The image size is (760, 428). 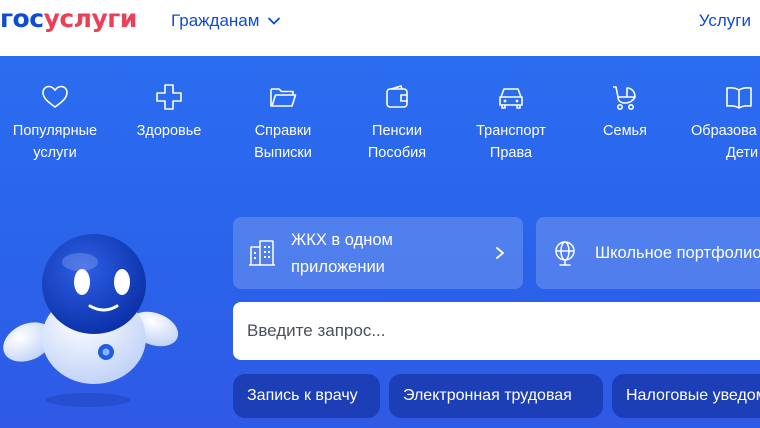 I want to click on car-icon, so click(x=511, y=98).